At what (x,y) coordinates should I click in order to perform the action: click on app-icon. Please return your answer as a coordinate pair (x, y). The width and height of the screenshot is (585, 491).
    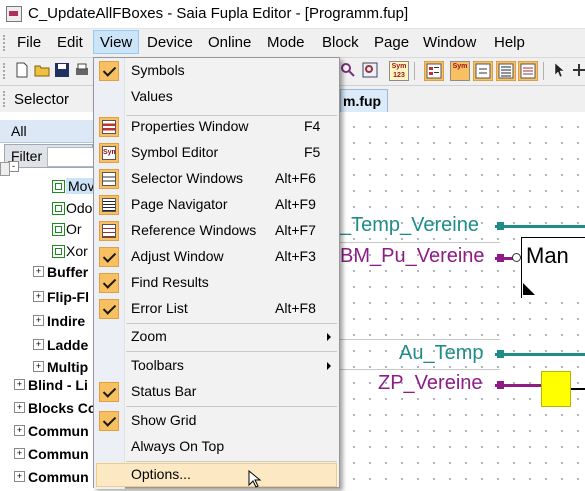
    Looking at the image, I should click on (14, 14).